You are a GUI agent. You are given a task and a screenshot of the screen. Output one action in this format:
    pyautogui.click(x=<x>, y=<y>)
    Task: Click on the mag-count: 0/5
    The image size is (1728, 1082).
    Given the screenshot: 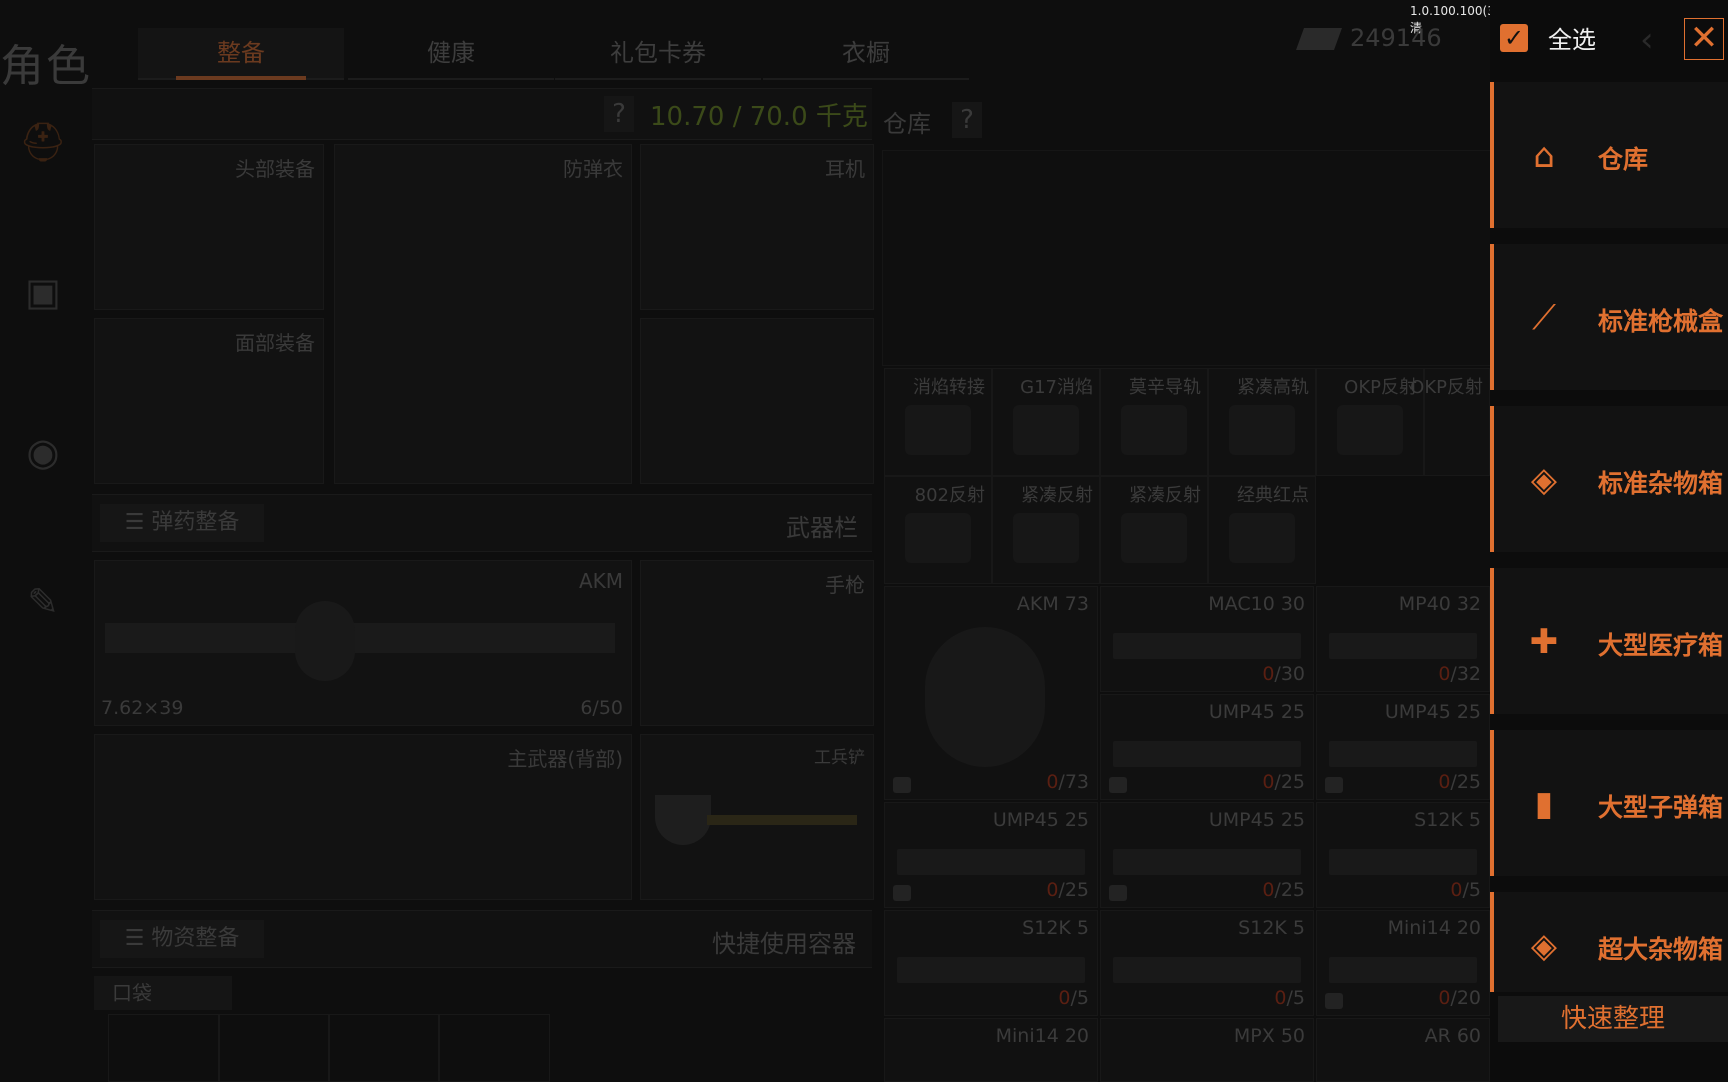 What is the action you would take?
    pyautogui.click(x=1465, y=890)
    